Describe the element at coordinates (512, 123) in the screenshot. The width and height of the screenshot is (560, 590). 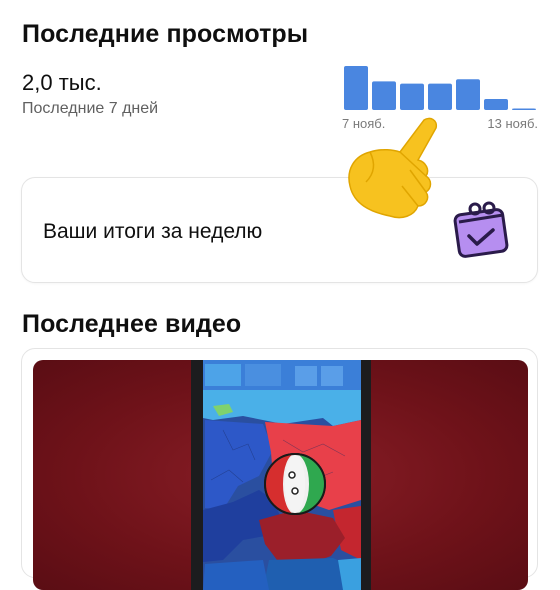
I see `chart-tick-label: 13 нояб.` at that location.